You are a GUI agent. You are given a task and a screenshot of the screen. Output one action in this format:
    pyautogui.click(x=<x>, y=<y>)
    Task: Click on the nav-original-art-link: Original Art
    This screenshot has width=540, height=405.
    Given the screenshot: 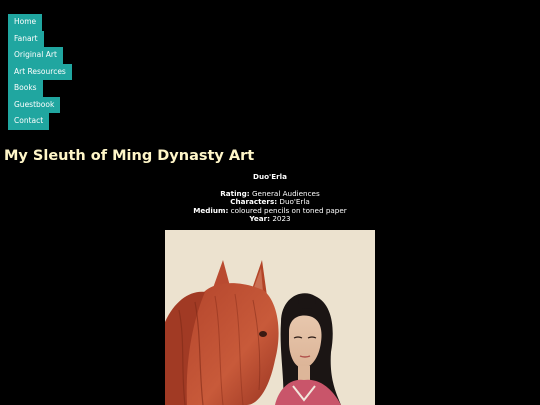 What is the action you would take?
    pyautogui.click(x=35, y=55)
    